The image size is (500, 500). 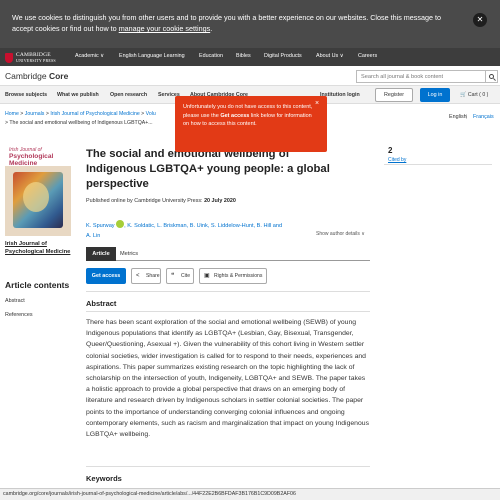 What do you see at coordinates (458, 117) in the screenshot?
I see `language-english: English` at bounding box center [458, 117].